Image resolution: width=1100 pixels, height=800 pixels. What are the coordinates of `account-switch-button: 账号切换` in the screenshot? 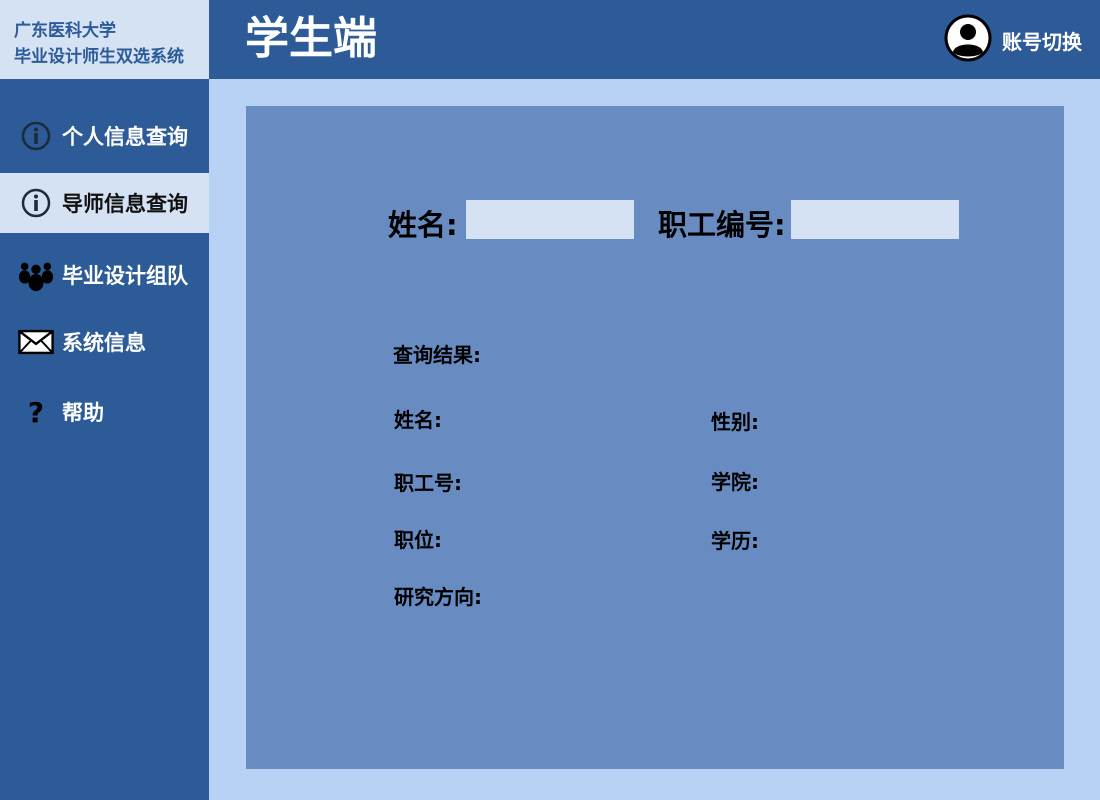 It's located at (1013, 40).